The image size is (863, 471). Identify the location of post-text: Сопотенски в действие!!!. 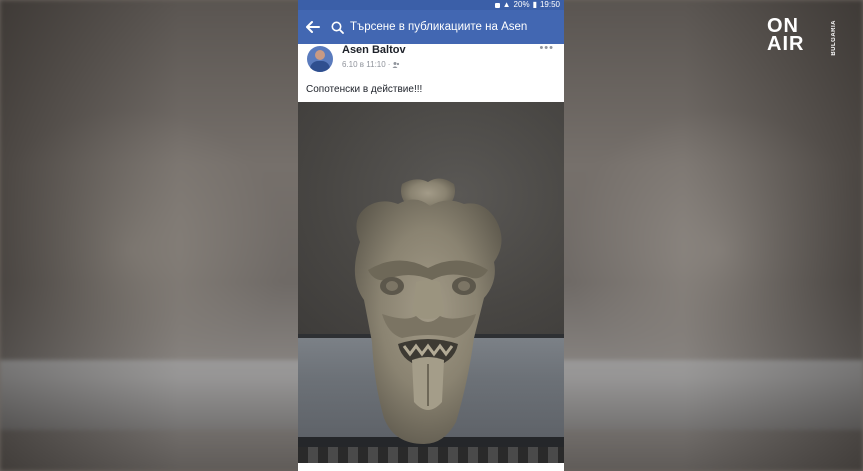
(364, 89).